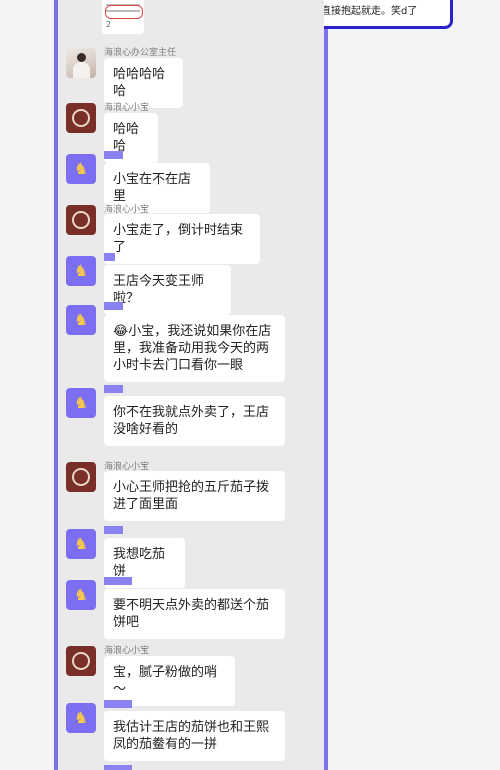 The width and height of the screenshot is (500, 770). What do you see at coordinates (81, 63) in the screenshot?
I see `photo-avatar` at bounding box center [81, 63].